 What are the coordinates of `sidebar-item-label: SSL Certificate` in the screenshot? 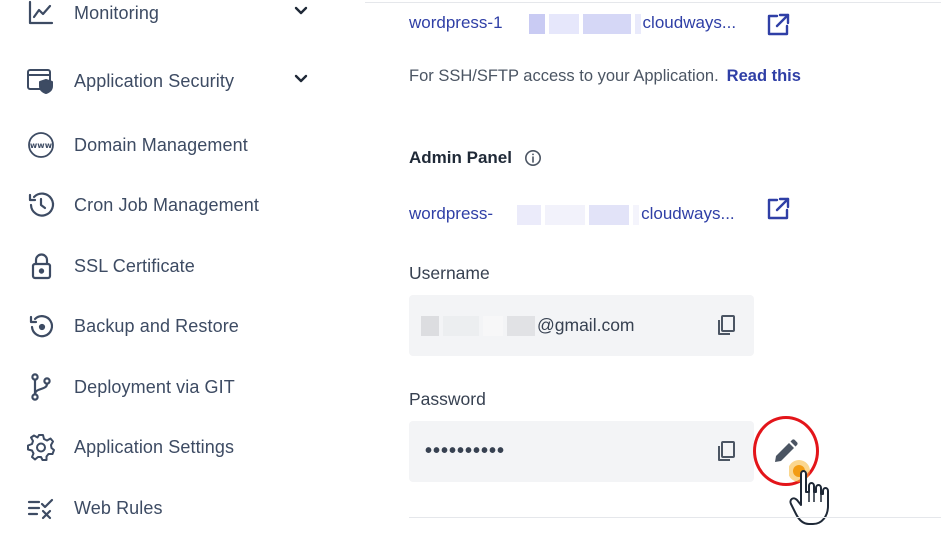 It's located at (134, 265).